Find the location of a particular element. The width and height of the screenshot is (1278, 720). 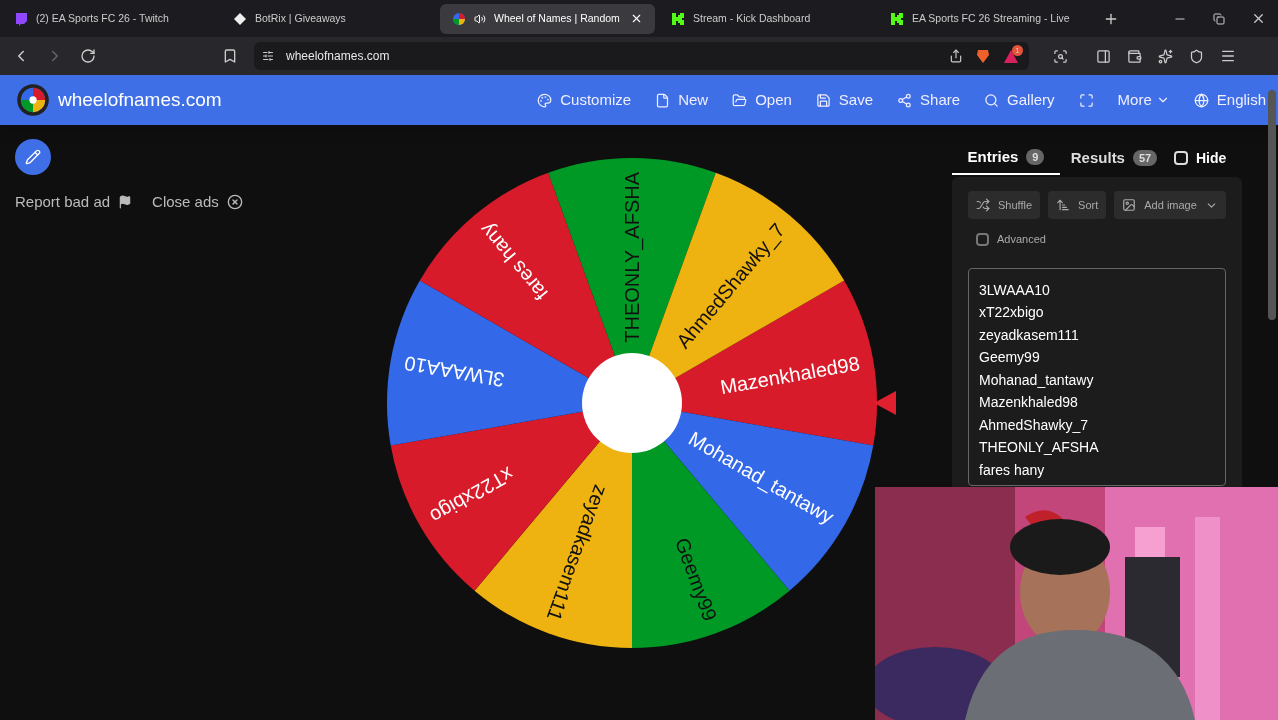

entry-line: fares hany is located at coordinates (1012, 470).